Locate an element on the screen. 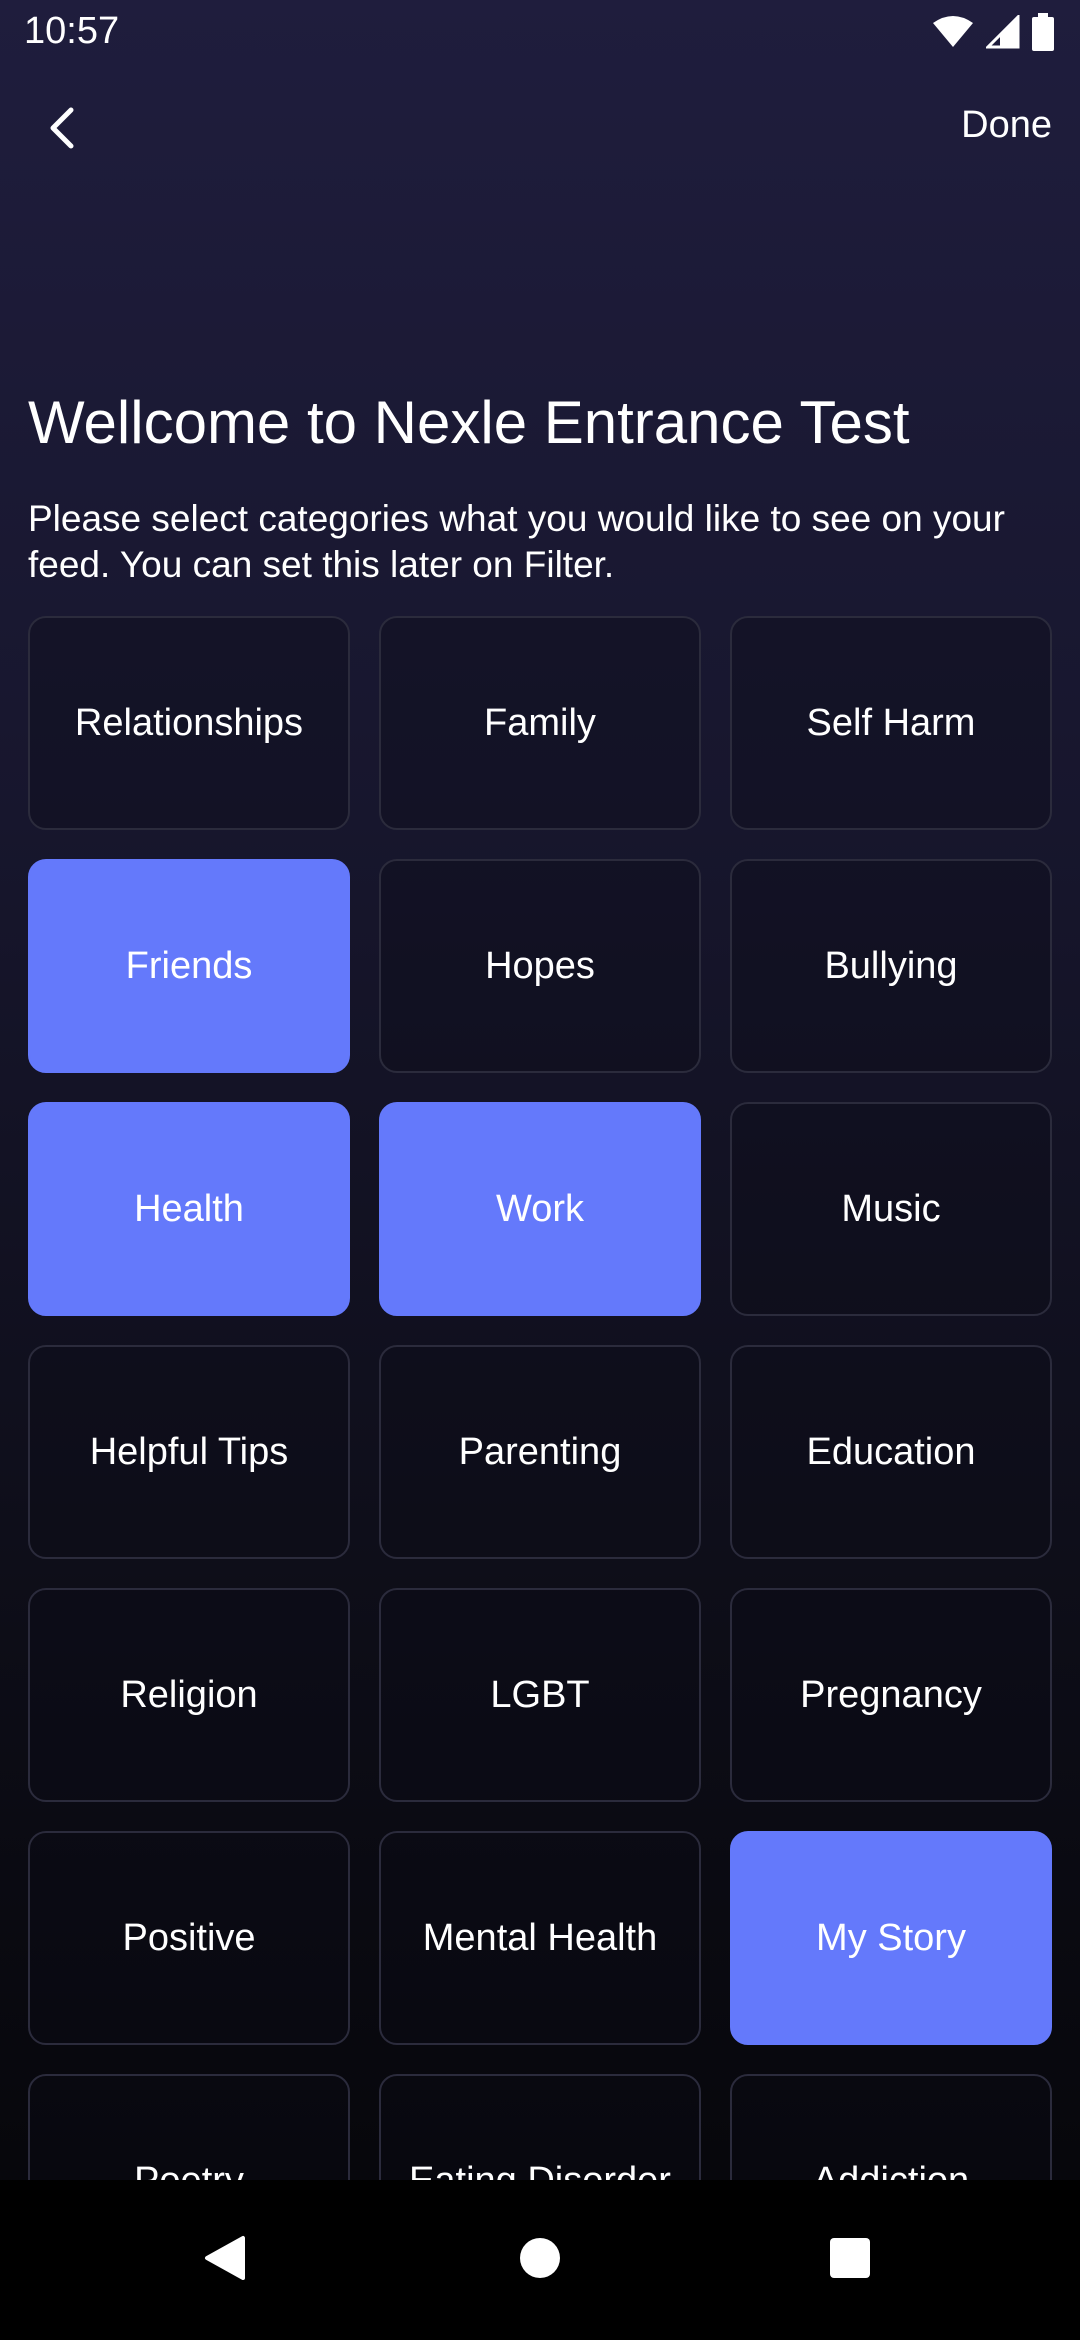 The width and height of the screenshot is (1080, 2340). category-label: Poetry is located at coordinates (189, 2170).